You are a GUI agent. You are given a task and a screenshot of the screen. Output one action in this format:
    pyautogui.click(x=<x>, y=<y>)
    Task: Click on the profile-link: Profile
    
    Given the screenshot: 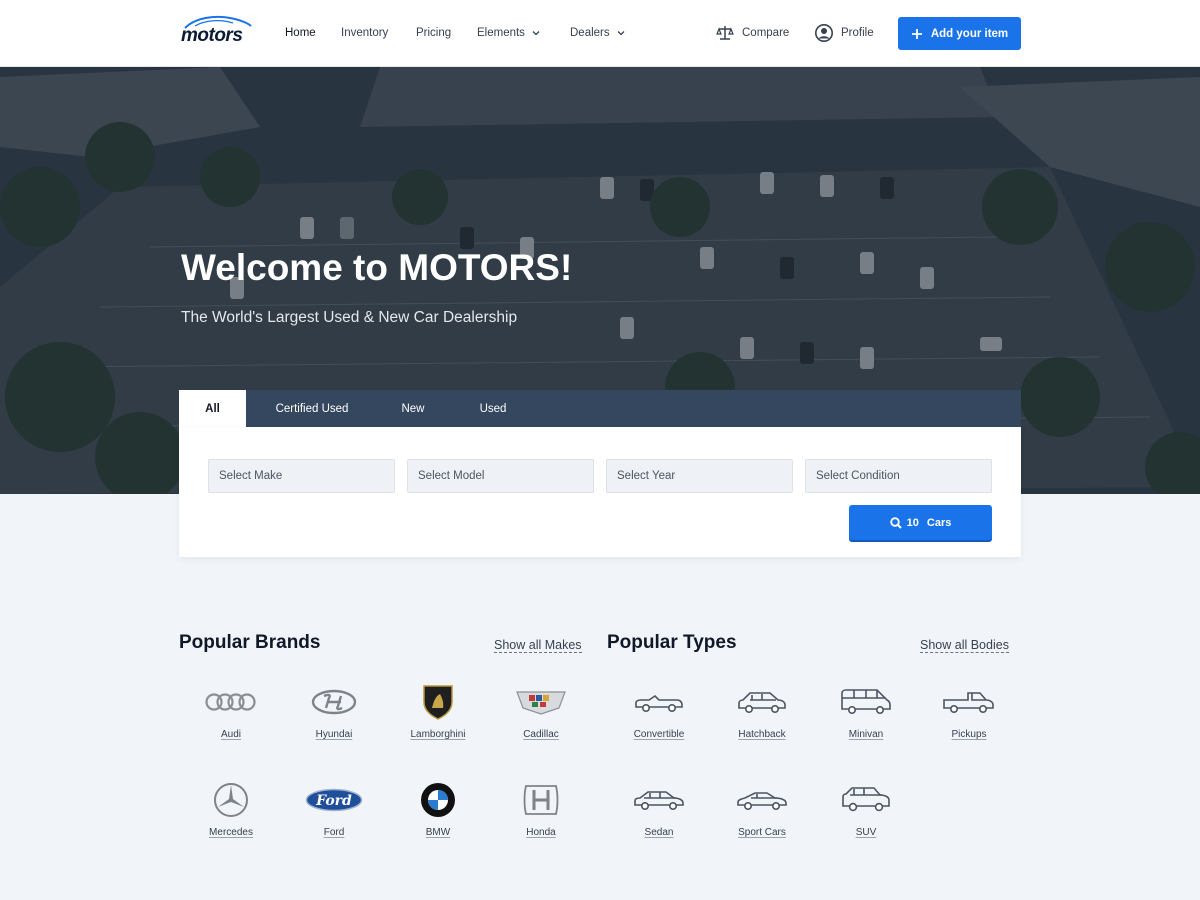 What is the action you would take?
    pyautogui.click(x=844, y=33)
    